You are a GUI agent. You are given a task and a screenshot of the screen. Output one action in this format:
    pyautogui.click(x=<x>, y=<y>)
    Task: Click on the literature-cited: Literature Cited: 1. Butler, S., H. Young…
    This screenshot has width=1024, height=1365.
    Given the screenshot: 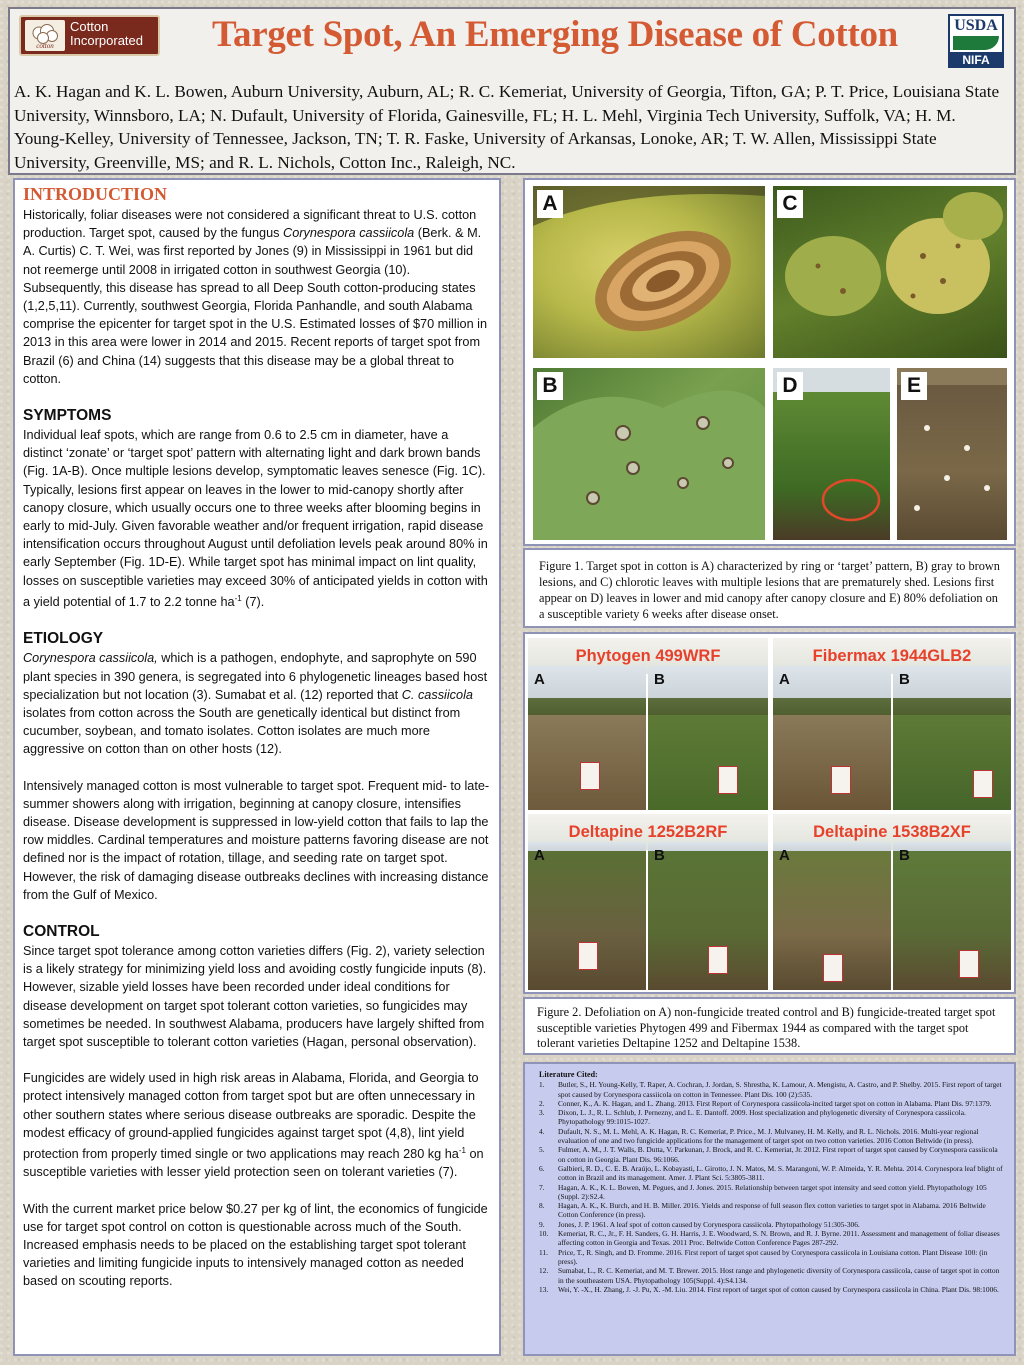 What is the action you would take?
    pyautogui.click(x=769, y=1209)
    